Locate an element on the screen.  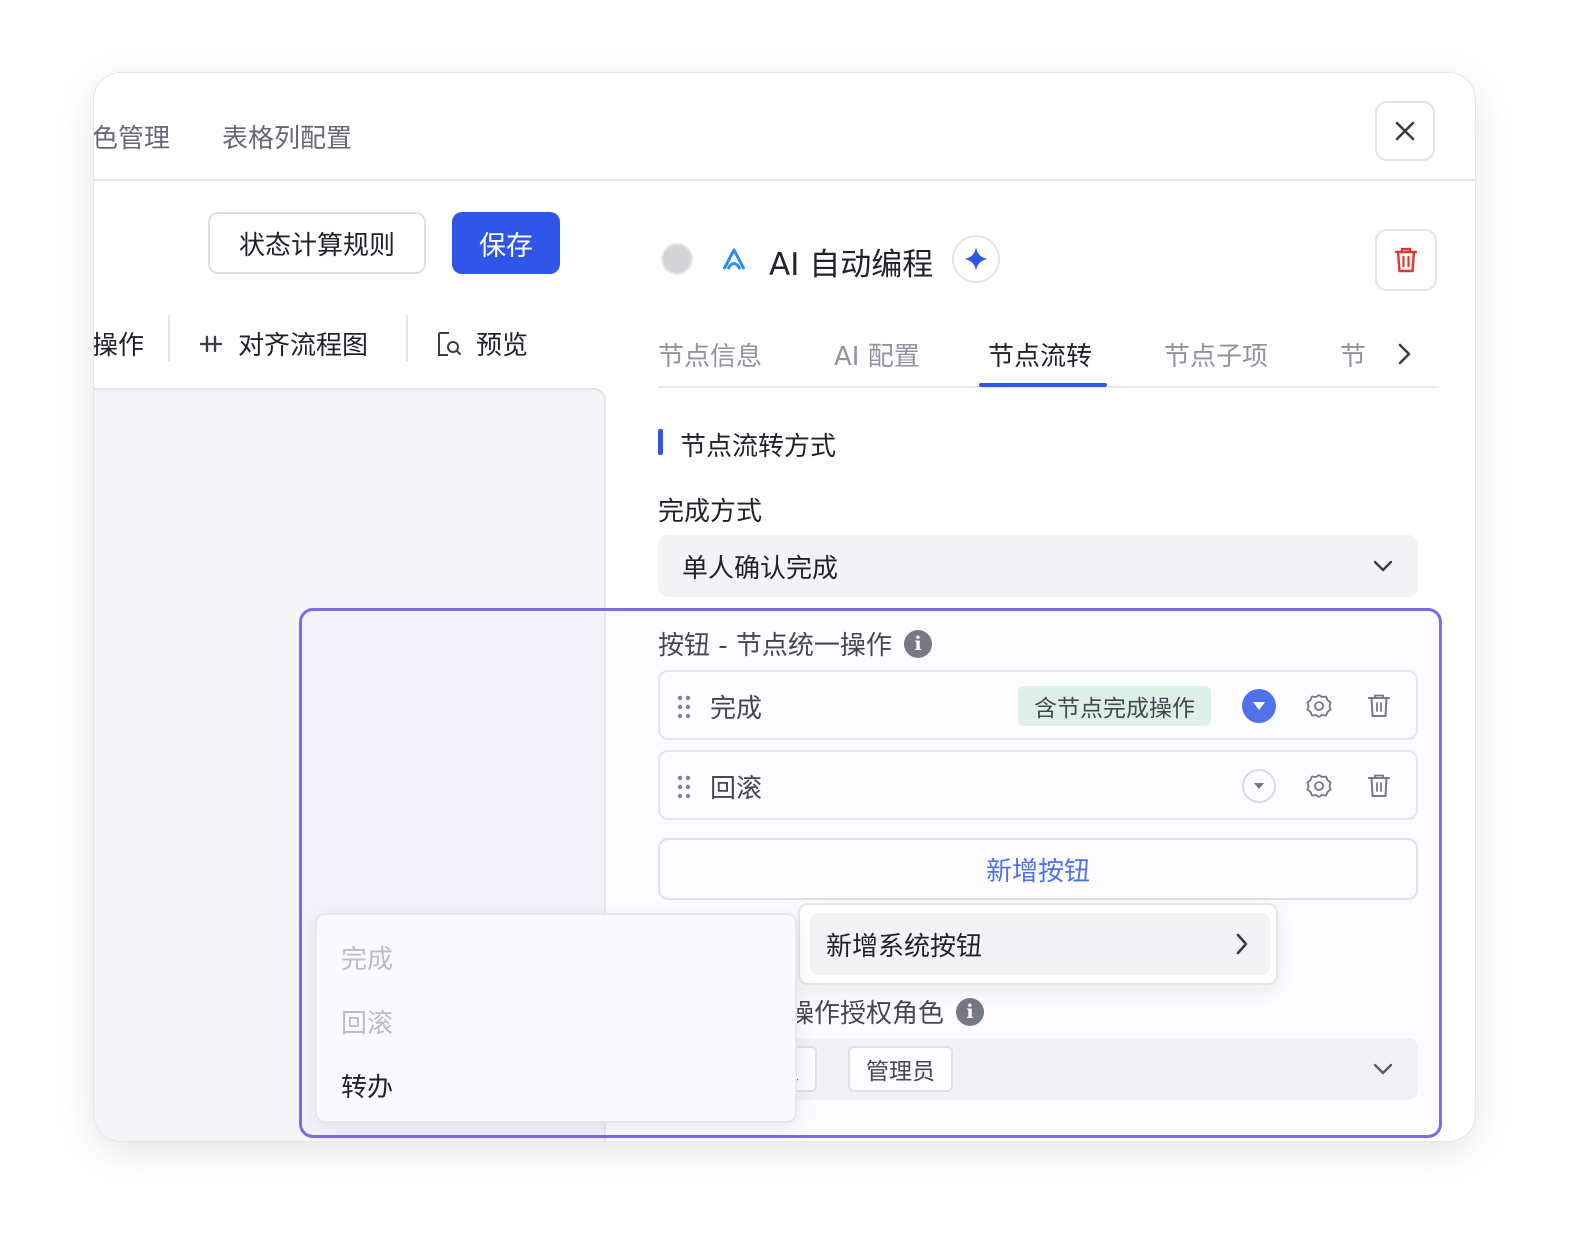
preview-icon is located at coordinates (449, 343).